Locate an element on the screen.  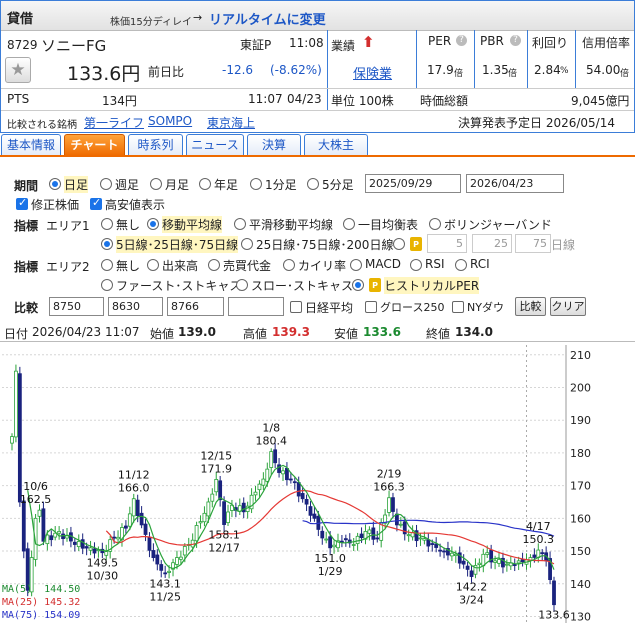
compare-link-sompo: SOMPO is located at coordinates (170, 121).